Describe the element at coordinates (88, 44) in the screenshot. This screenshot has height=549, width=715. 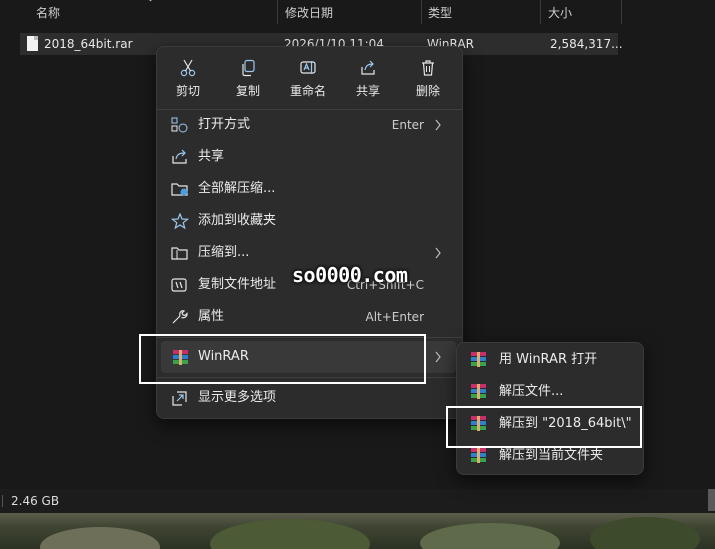
I see `file-name: 2018_64bit.rar` at that location.